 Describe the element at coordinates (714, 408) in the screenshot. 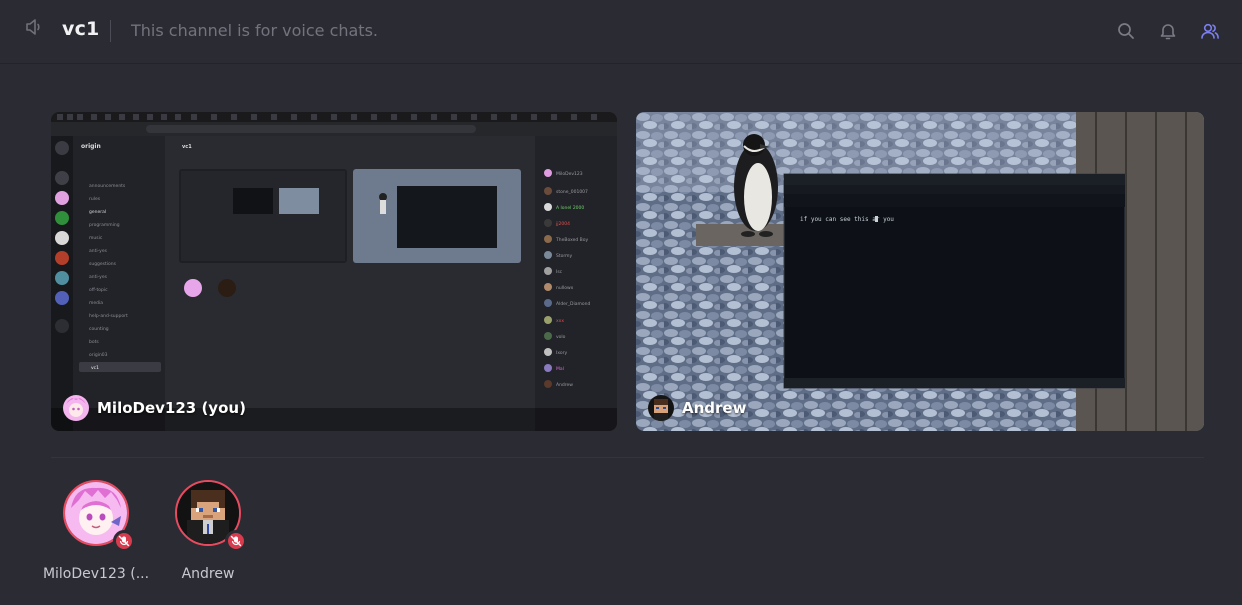

I see `stream-user-name: Andrew` at that location.